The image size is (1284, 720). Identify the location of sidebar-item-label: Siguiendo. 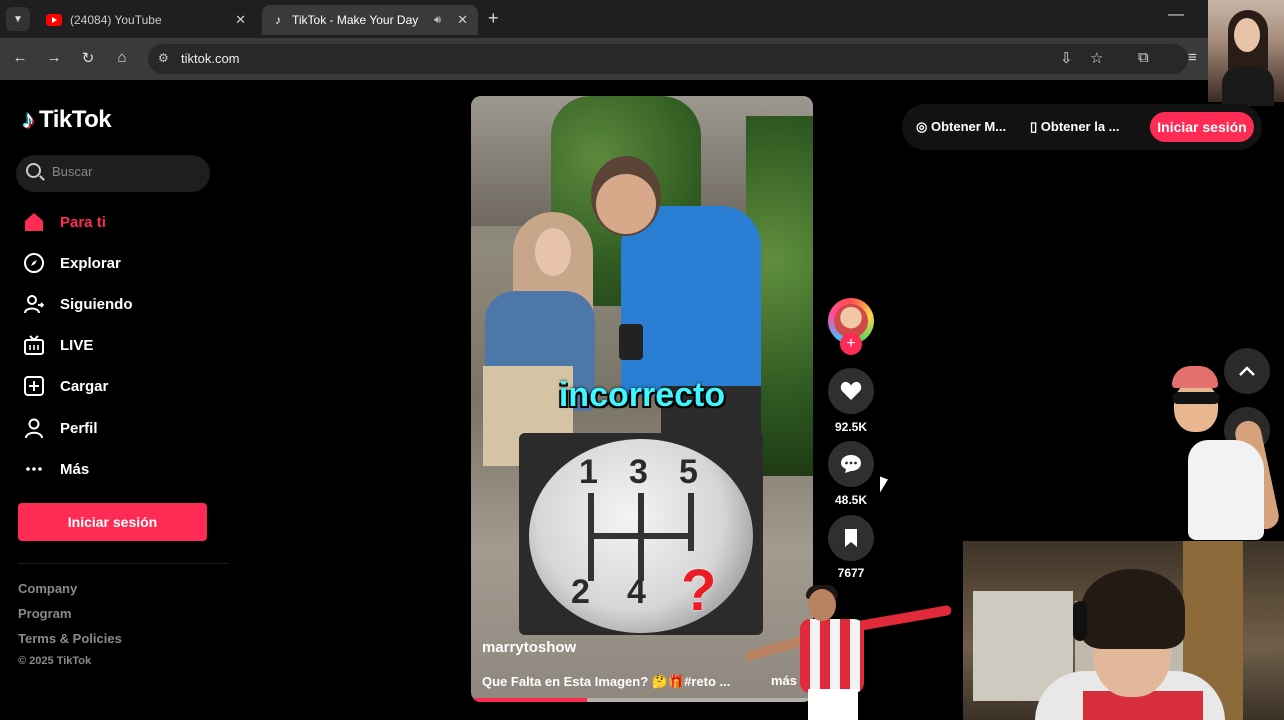
(96, 304).